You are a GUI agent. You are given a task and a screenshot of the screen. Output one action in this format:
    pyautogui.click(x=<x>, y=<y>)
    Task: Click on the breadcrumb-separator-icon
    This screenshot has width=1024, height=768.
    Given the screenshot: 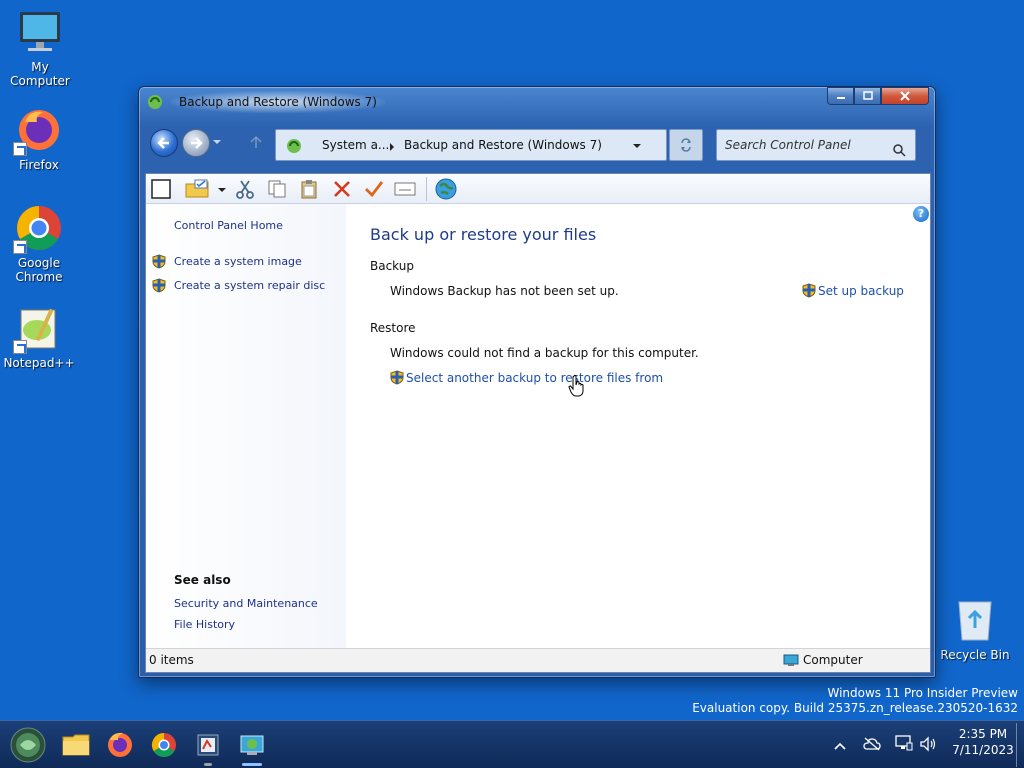 What is the action you would take?
    pyautogui.click(x=392, y=147)
    